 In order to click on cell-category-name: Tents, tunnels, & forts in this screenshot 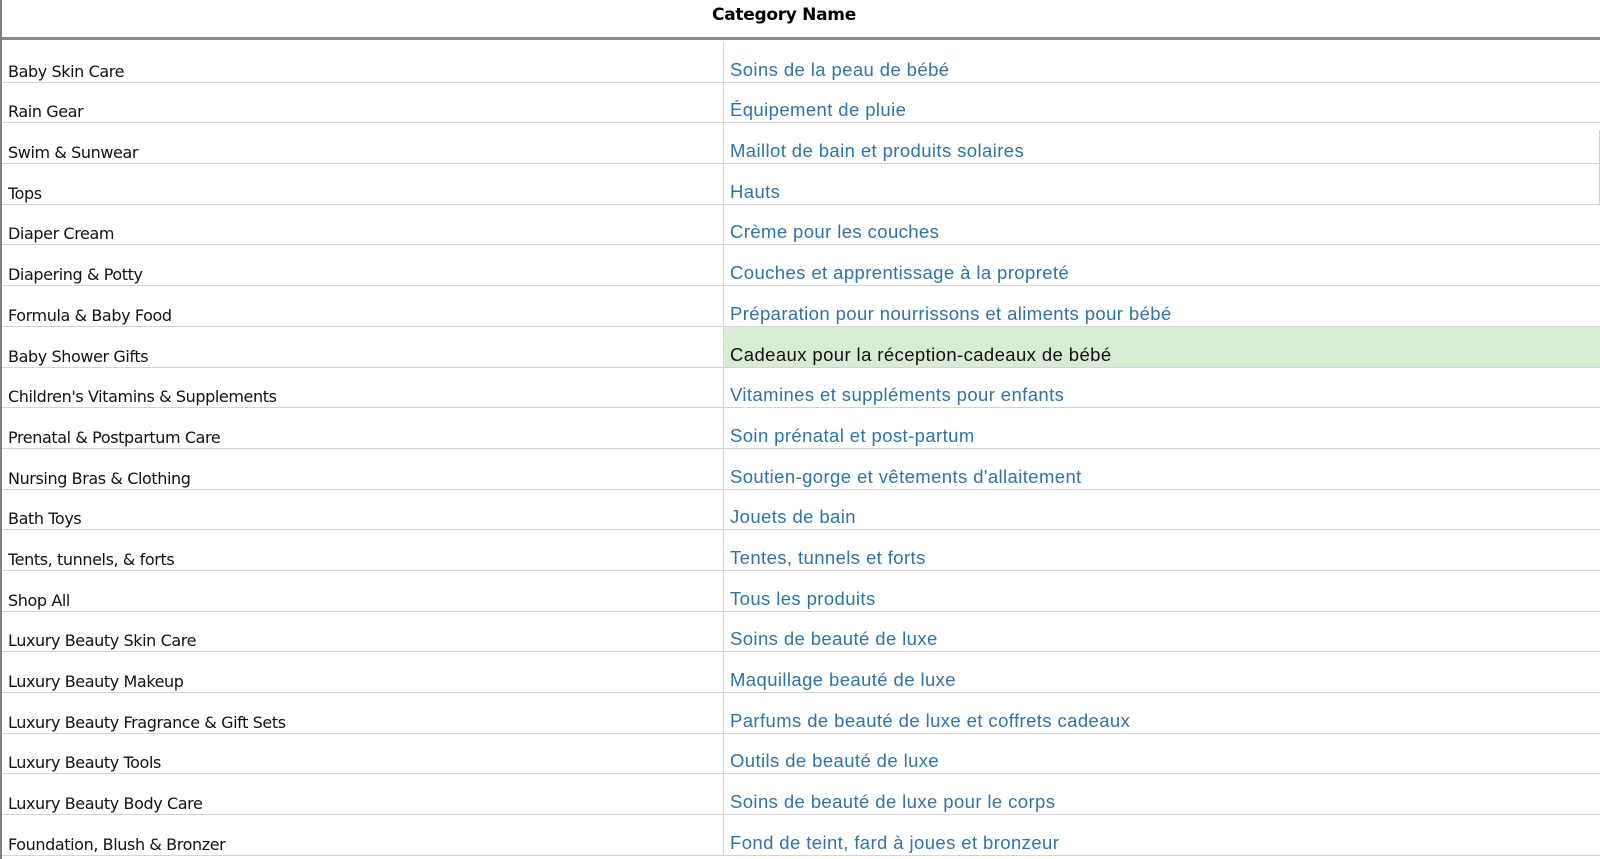, I will do `click(363, 550)`.